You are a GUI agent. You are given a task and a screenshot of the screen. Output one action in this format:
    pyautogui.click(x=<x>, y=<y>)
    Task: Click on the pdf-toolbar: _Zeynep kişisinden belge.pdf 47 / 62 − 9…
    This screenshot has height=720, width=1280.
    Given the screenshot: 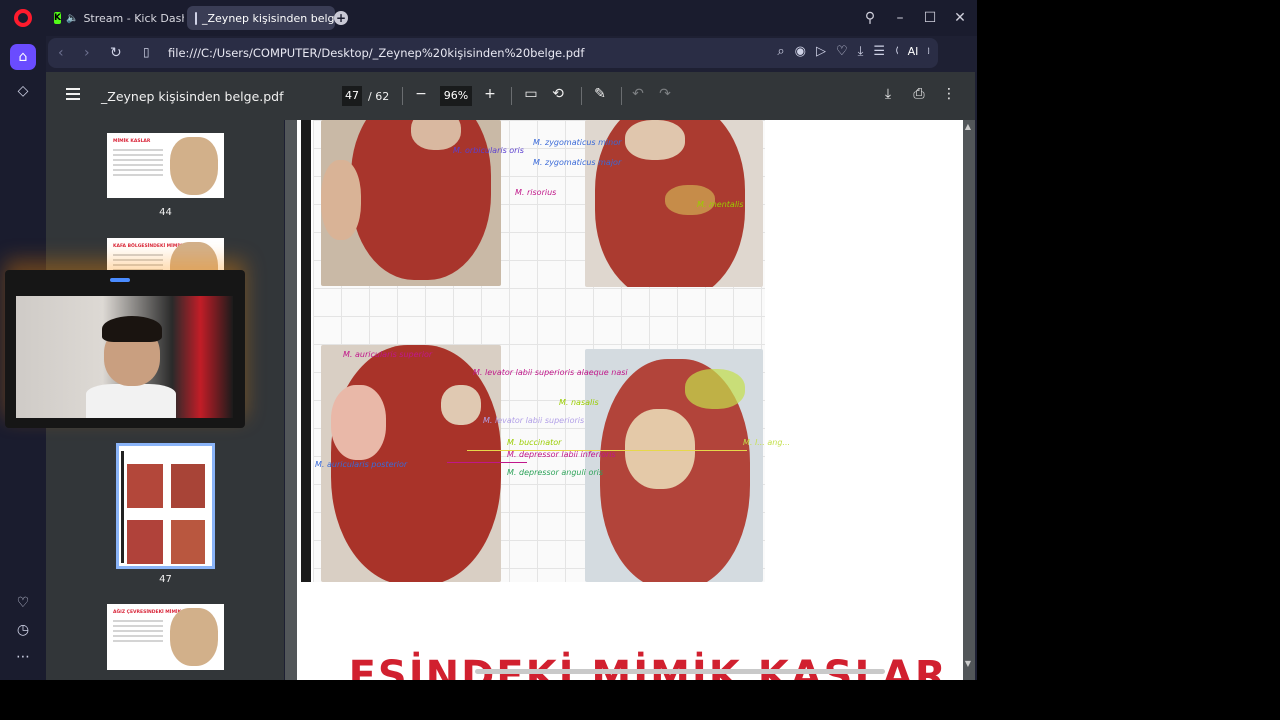 What is the action you would take?
    pyautogui.click(x=510, y=96)
    